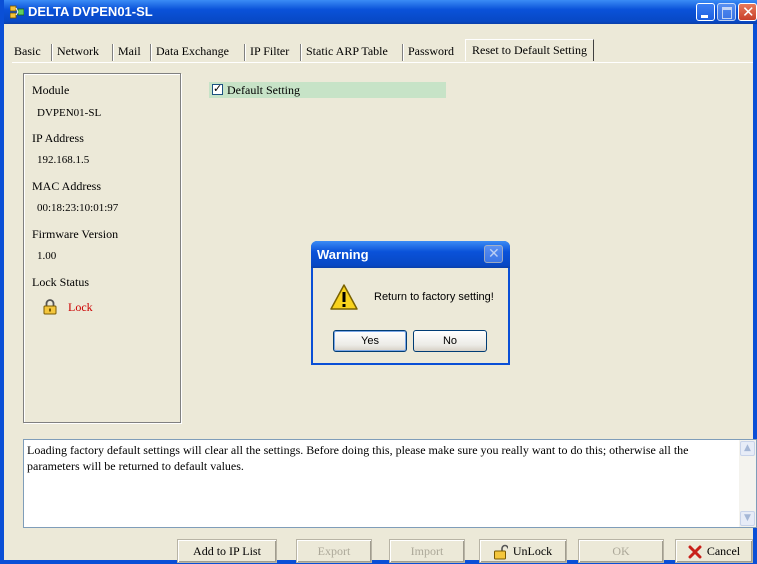  I want to click on firmware-version-label: Firmware Version, so click(75, 234).